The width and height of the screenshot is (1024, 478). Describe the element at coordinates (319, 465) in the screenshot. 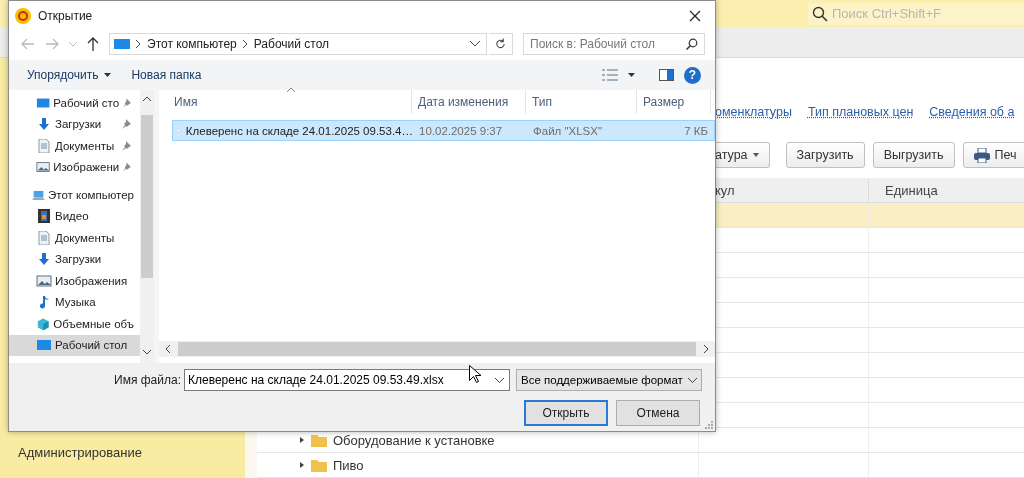

I see `folder-icon` at that location.